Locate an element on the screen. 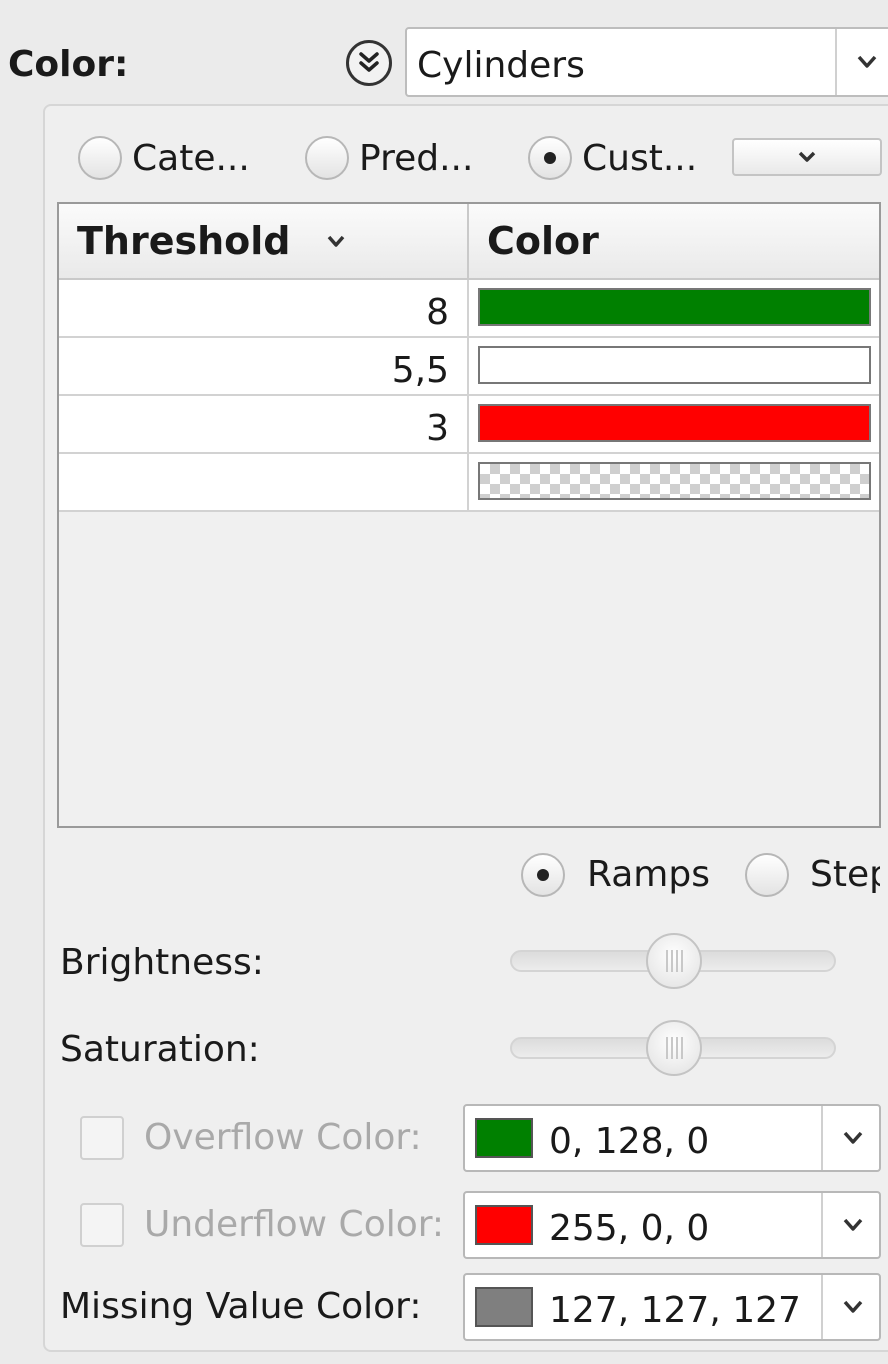 This screenshot has height=1364, width=888. threshold-cell: 8 is located at coordinates (437, 312).